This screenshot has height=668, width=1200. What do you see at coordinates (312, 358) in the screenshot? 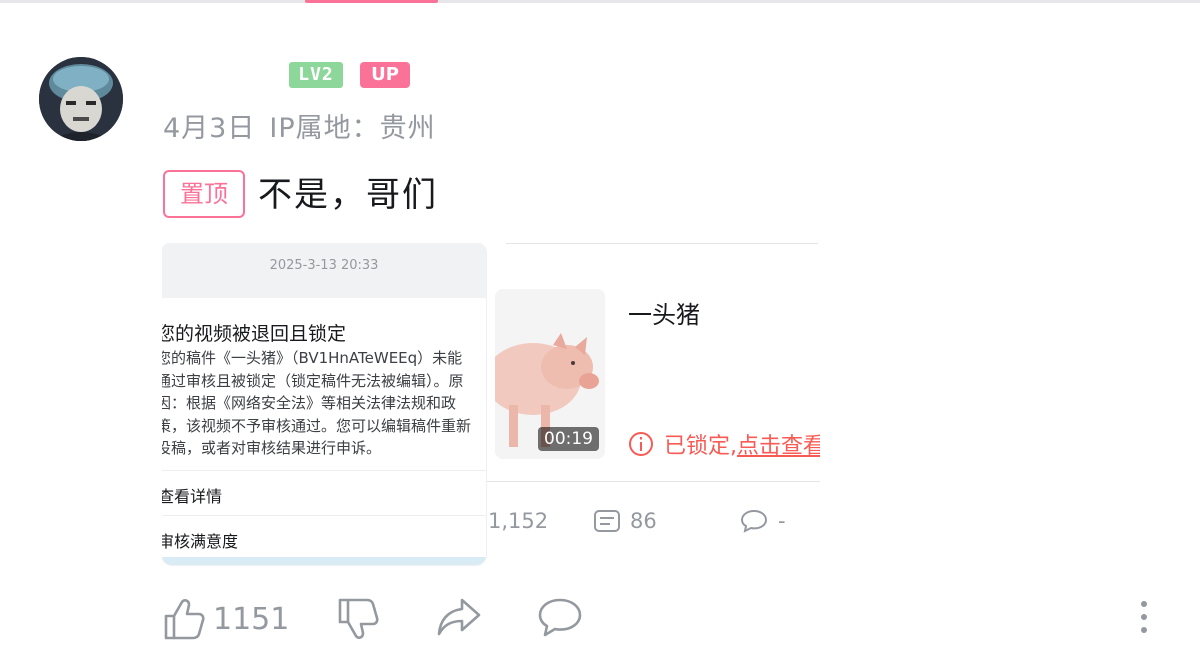
I see `notice-body-line: 您的稿件《一头猪》（BV1HnATeWEEq）未能` at bounding box center [312, 358].